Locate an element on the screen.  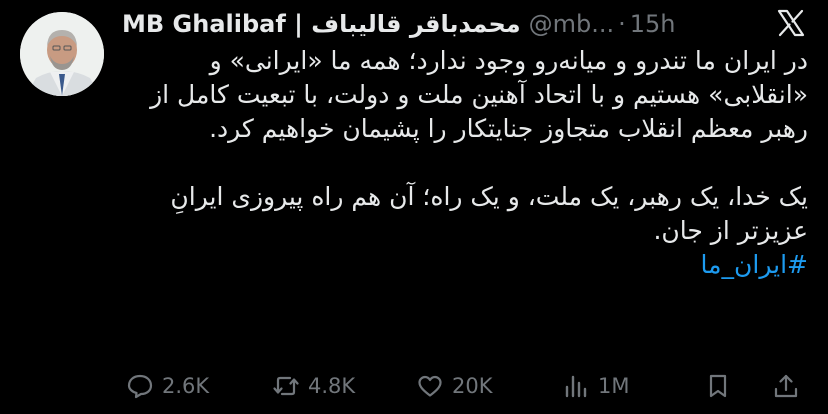
avatar-photo is located at coordinates (62, 54).